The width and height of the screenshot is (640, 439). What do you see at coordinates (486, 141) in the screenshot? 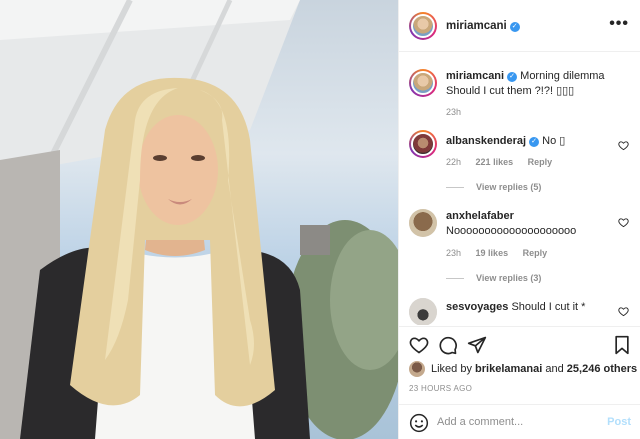
I see `comment-username: albanskenderaj` at bounding box center [486, 141].